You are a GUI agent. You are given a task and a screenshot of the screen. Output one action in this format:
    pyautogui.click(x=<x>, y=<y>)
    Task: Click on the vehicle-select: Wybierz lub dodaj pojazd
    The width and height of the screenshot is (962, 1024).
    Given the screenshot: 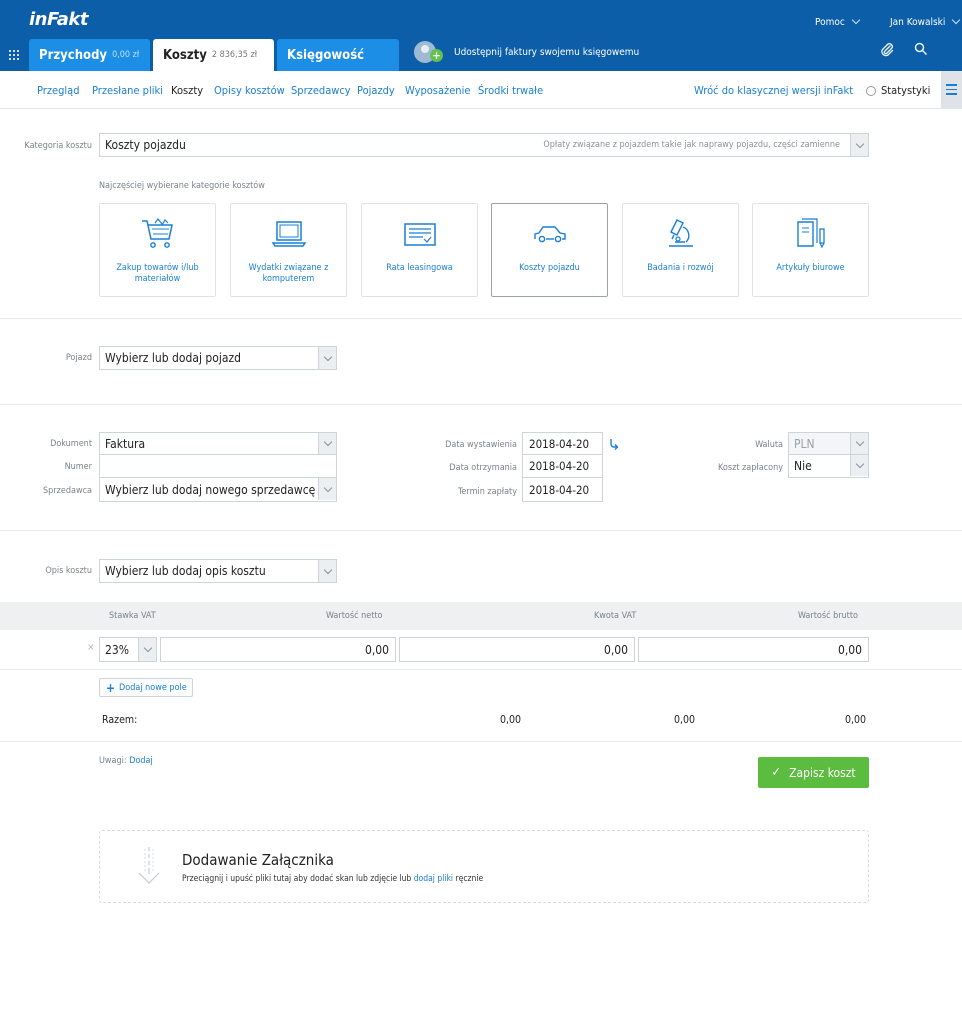 What is the action you would take?
    pyautogui.click(x=218, y=358)
    